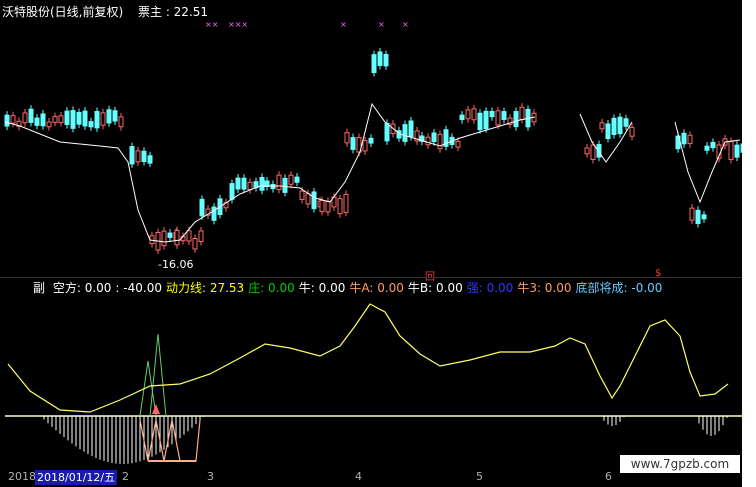 This screenshot has height=487, width=756. What do you see at coordinates (153, 375) in the screenshot?
I see `green-spikes` at bounding box center [153, 375].